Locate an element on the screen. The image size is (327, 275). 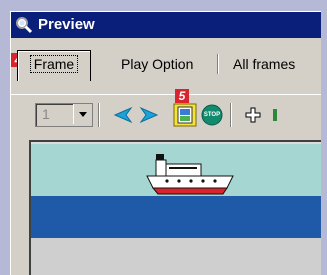
tab-all-frames: All frames is located at coordinates (264, 64).